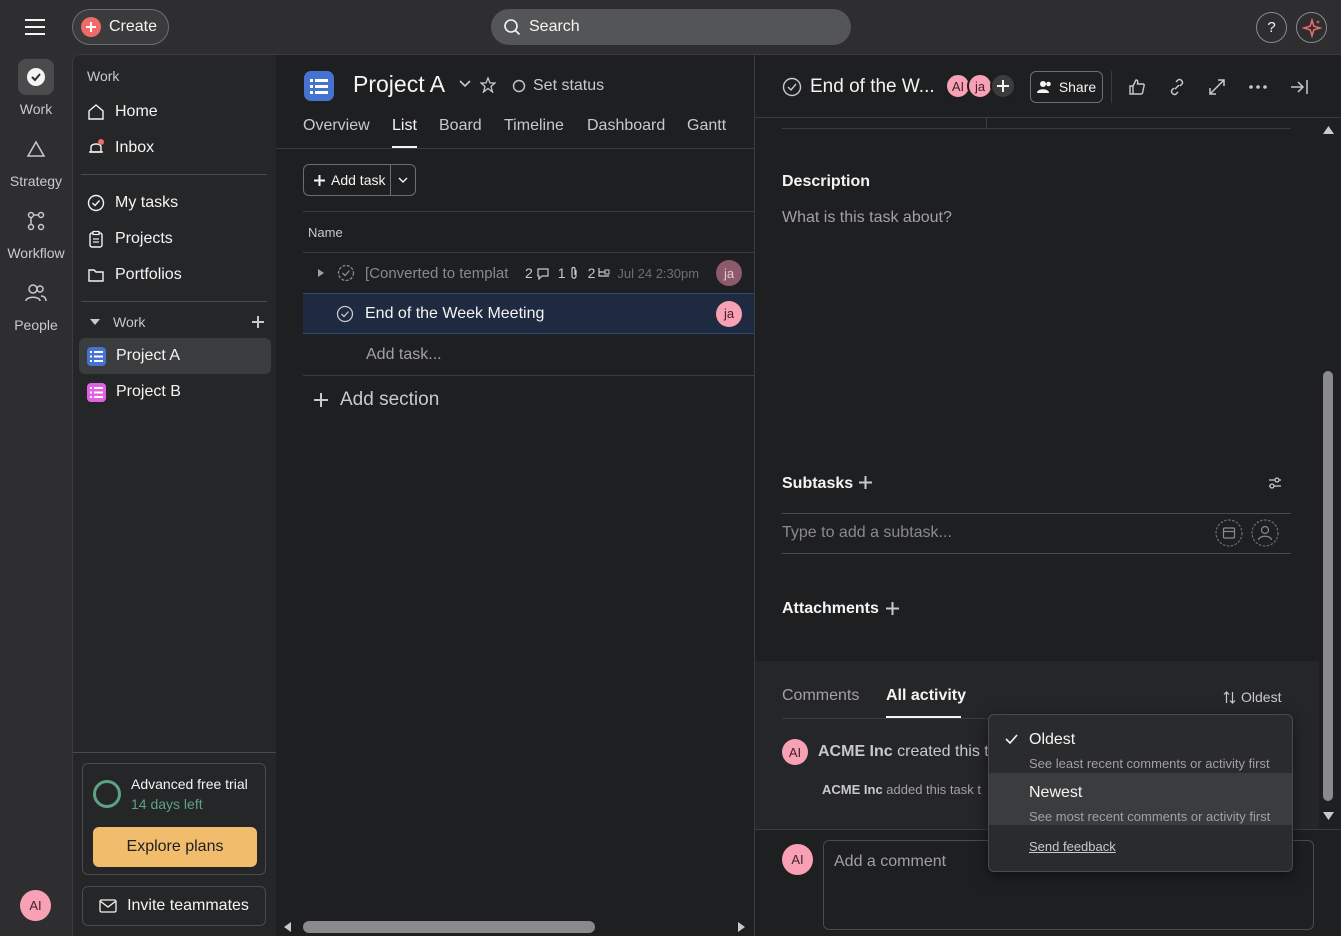 Image resolution: width=1341 pixels, height=936 pixels. What do you see at coordinates (287, 927) in the screenshot?
I see `scroll-left-arrow-icon` at bounding box center [287, 927].